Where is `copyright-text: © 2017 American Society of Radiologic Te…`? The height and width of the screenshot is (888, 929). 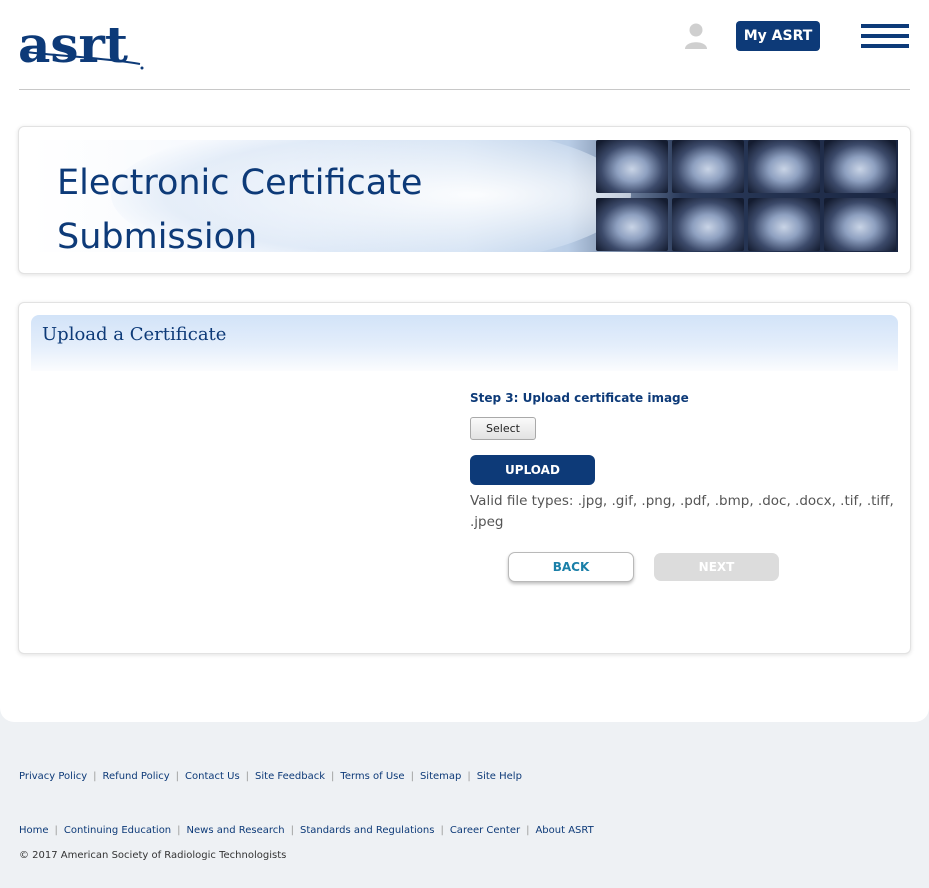 copyright-text: © 2017 American Society of Radiologic Te… is located at coordinates (153, 855).